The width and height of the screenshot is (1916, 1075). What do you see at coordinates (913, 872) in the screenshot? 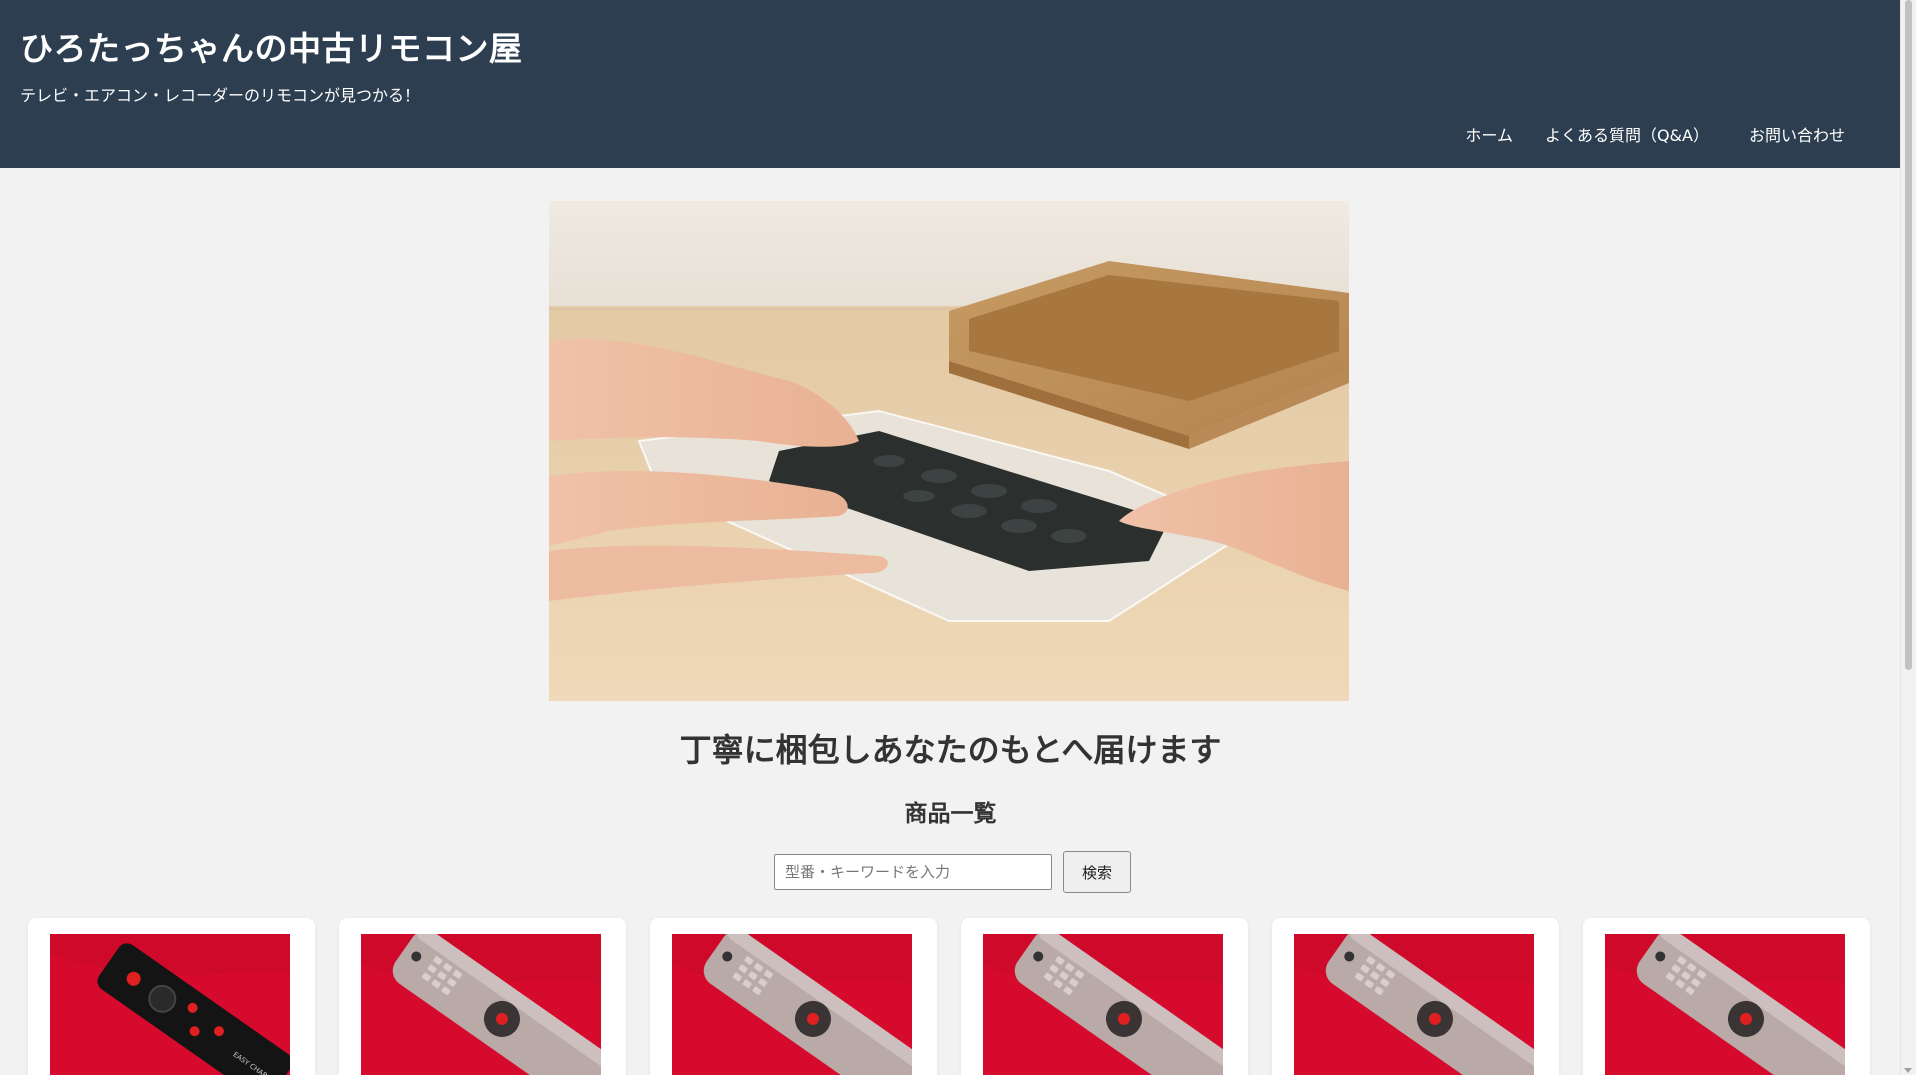
I see `search-input` at bounding box center [913, 872].